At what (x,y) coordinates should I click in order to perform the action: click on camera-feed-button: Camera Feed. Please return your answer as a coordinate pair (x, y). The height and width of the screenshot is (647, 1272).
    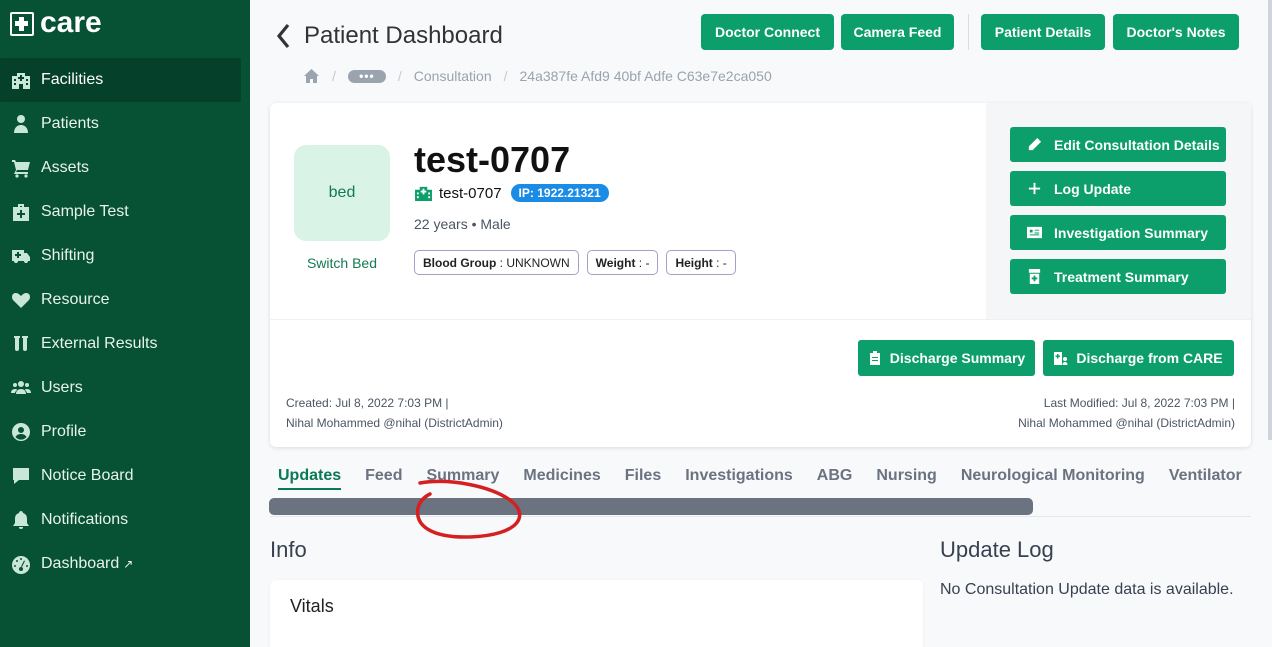
    Looking at the image, I should click on (897, 32).